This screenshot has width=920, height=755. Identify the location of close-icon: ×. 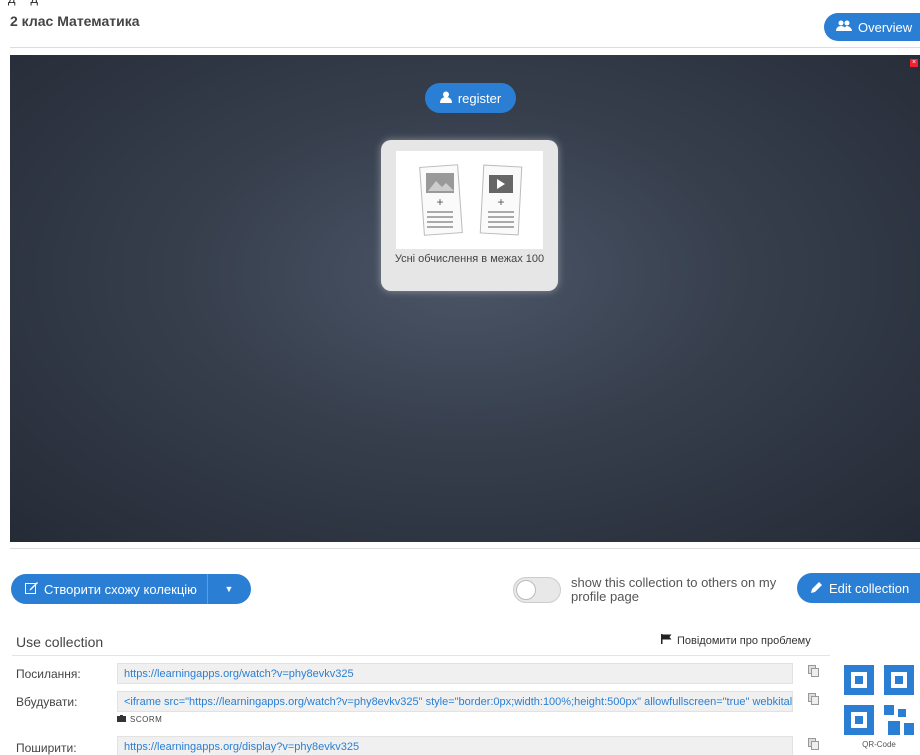
(914, 63).